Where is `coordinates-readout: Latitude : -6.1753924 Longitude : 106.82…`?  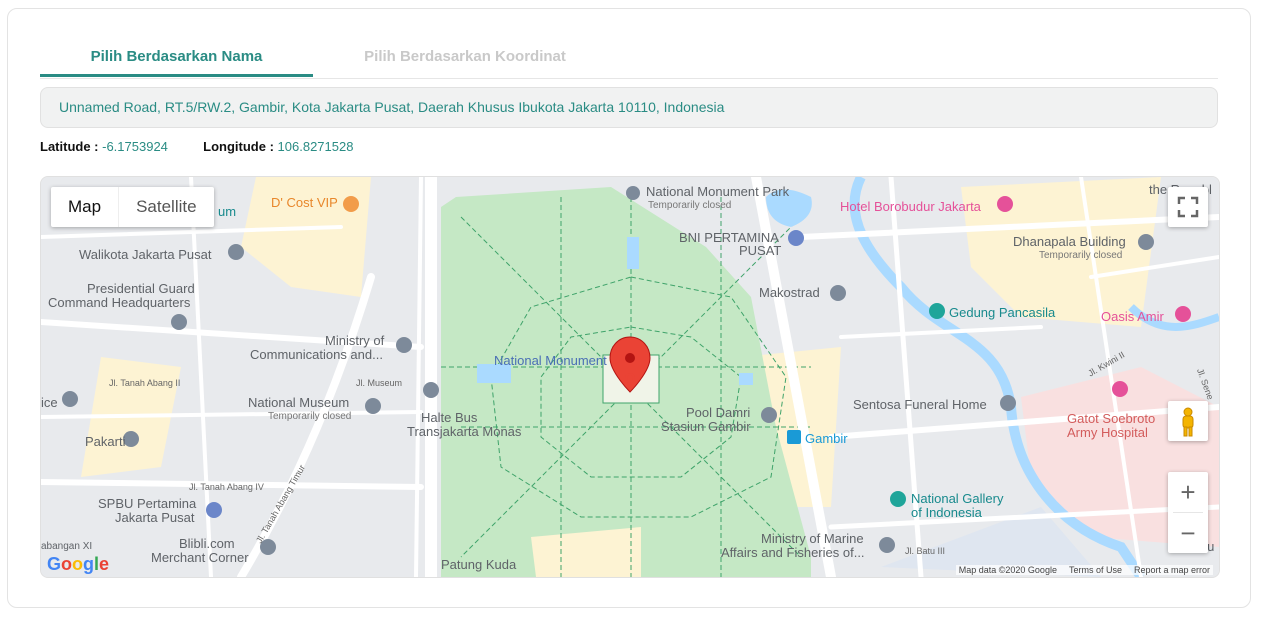
coordinates-readout: Latitude : -6.1753924 Longitude : 106.82… is located at coordinates (196, 146).